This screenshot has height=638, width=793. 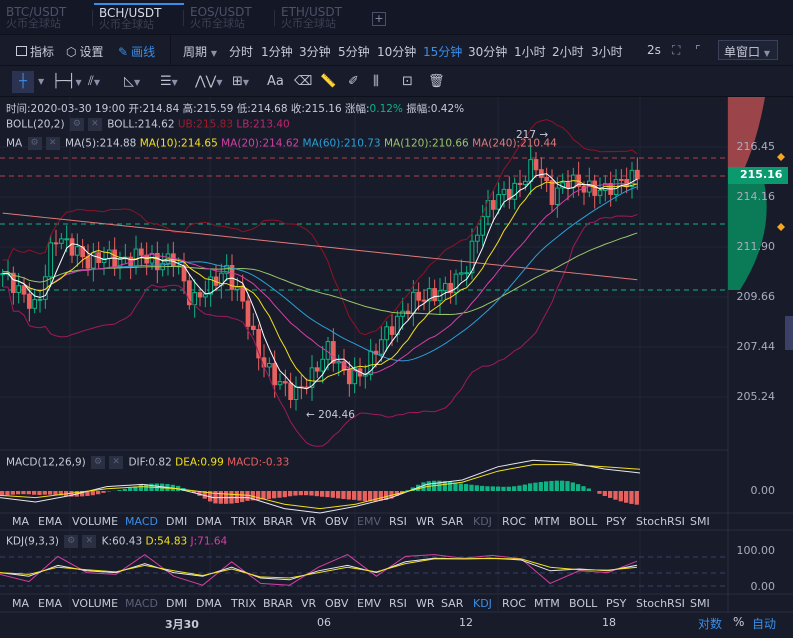 I want to click on add-tab-button: +, so click(x=379, y=19).